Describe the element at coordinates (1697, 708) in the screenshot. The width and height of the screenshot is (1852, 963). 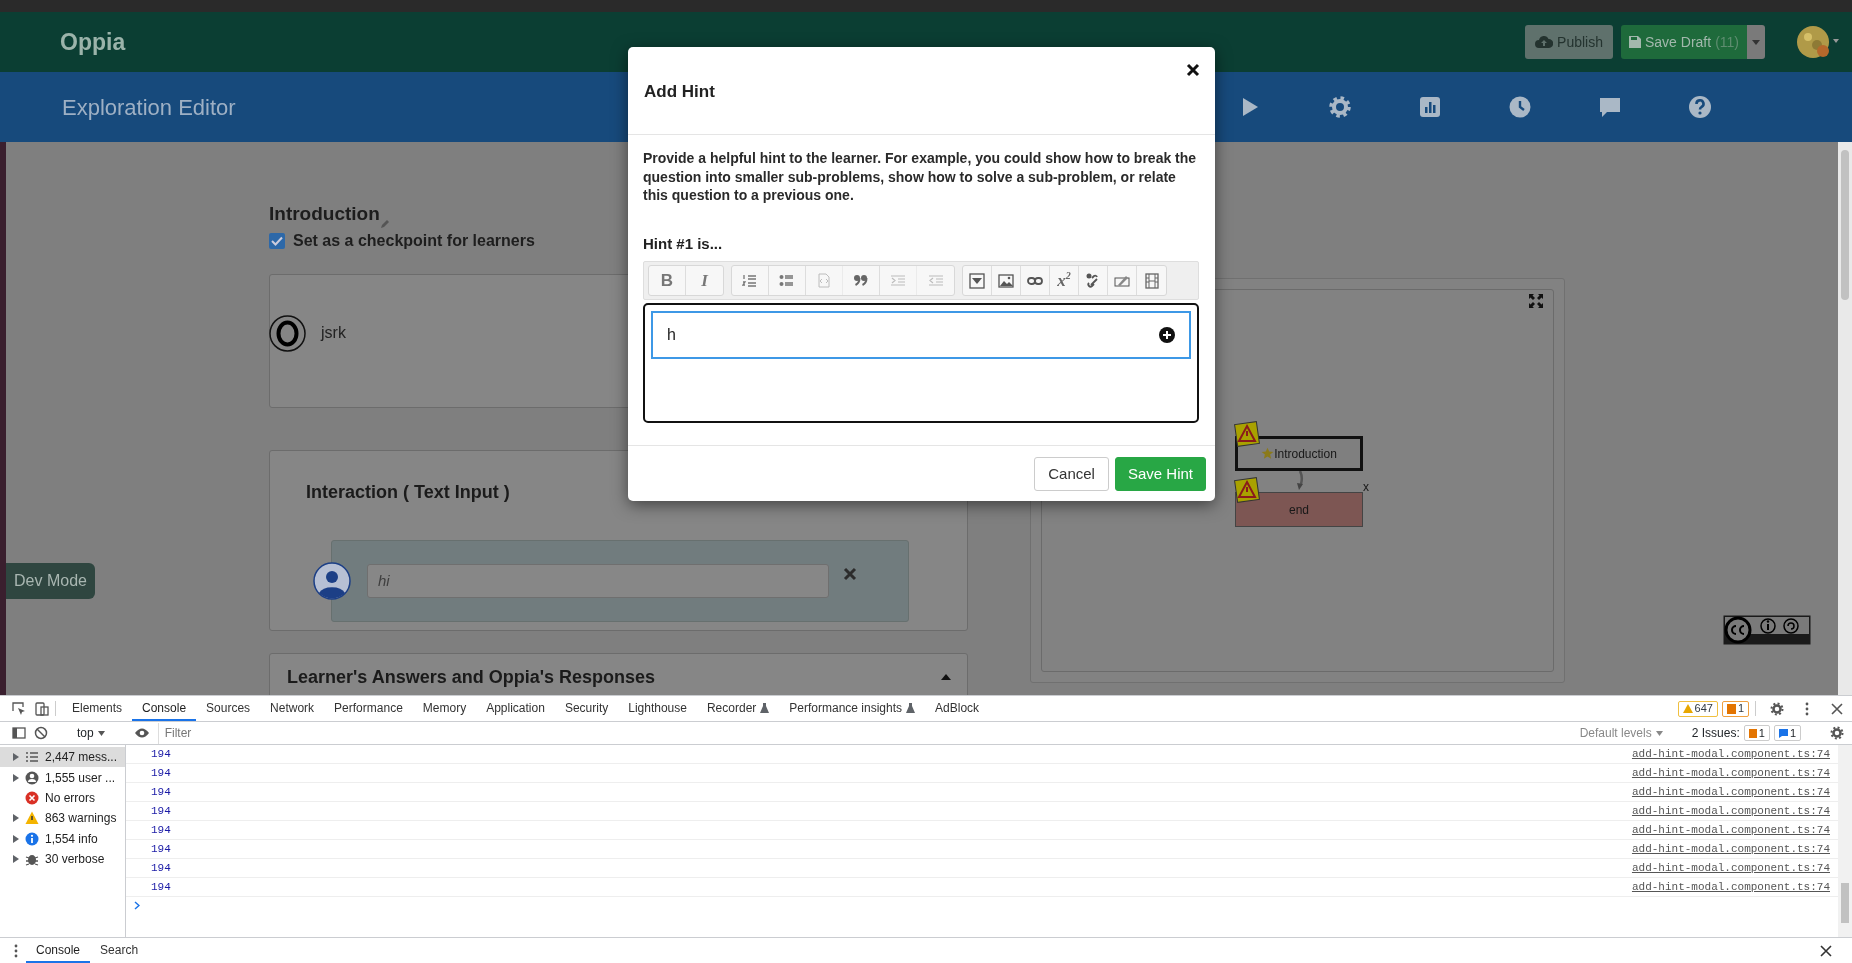
I see `warnings-badge: 647` at that location.